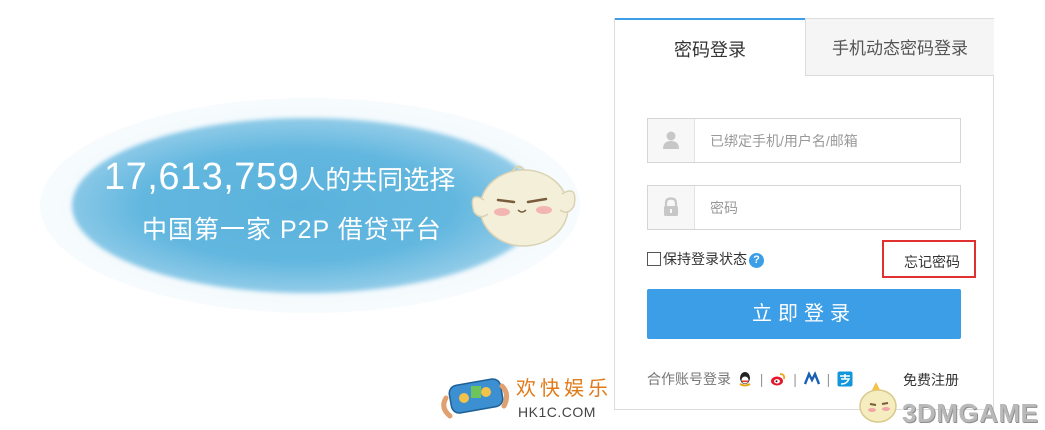 This screenshot has height=430, width=1045. What do you see at coordinates (826, 207) in the screenshot?
I see `password-input` at bounding box center [826, 207].